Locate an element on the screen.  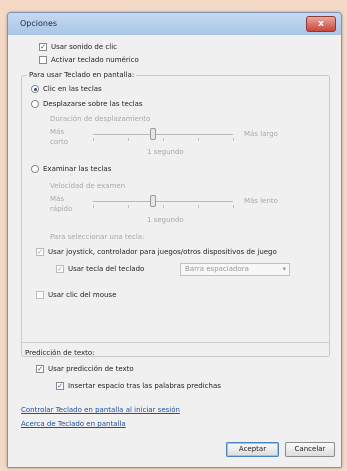
key-select-dropdown: Barra espaciadora ▾ is located at coordinates (235, 269).